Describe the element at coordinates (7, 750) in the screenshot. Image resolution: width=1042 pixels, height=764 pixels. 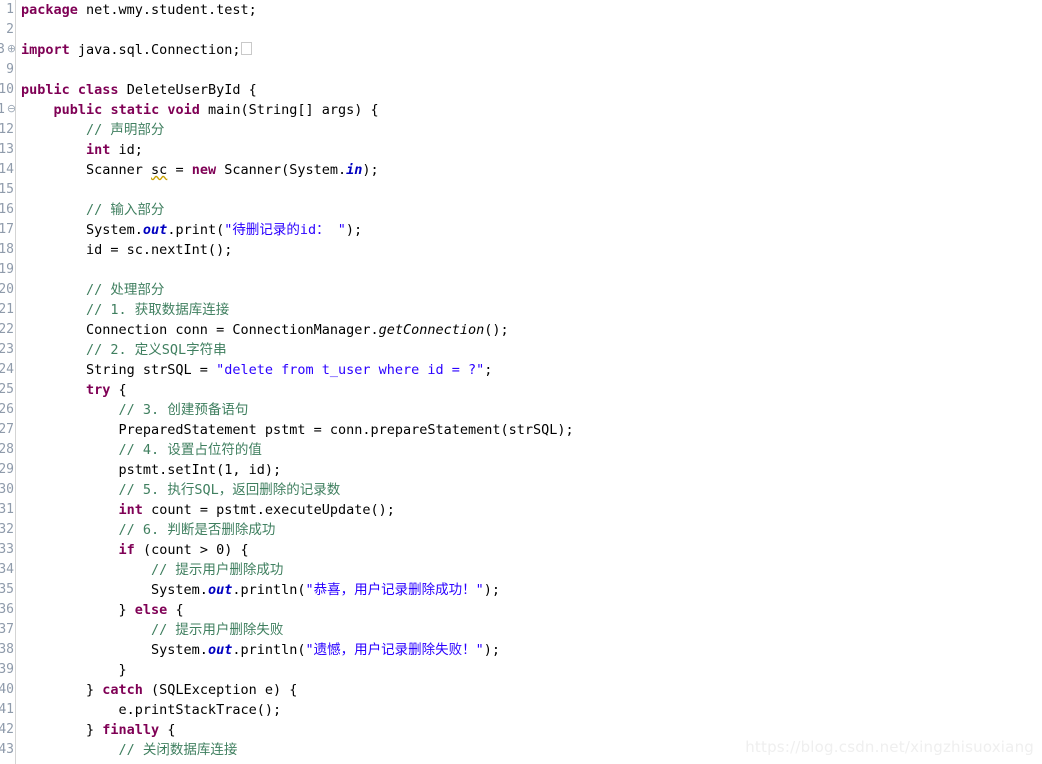
I see `line-number: 43` at that location.